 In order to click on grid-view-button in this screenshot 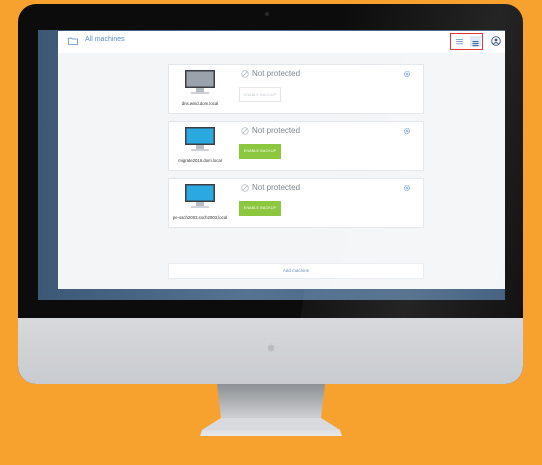, I will do `click(475, 41)`.